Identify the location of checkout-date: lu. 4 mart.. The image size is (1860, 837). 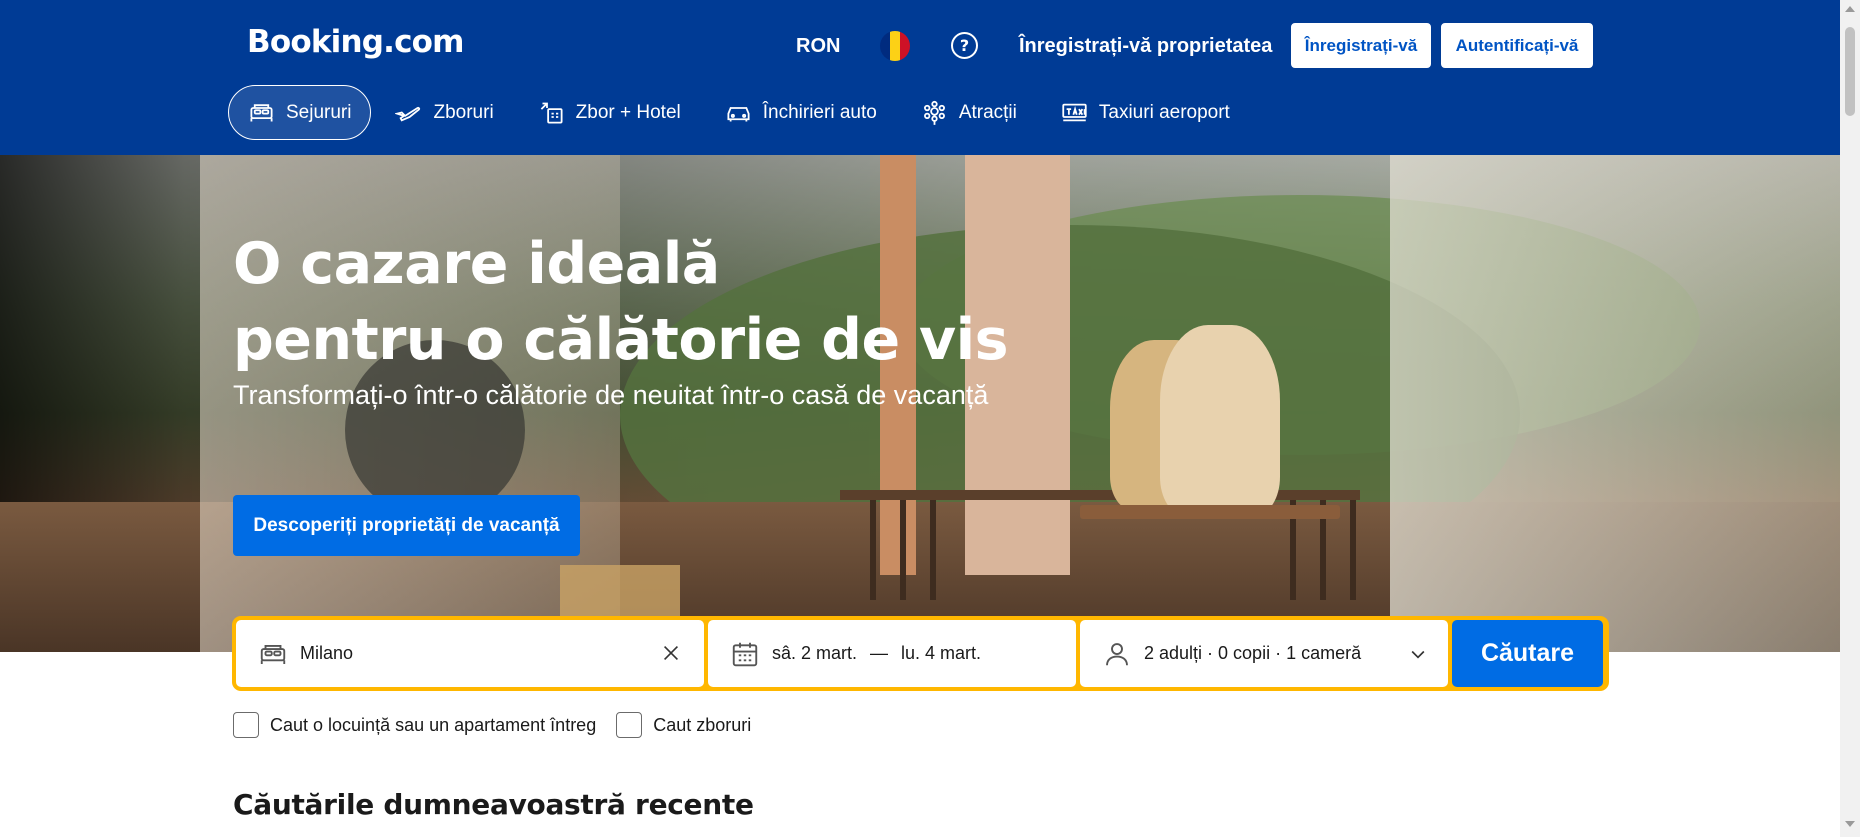
(941, 653).